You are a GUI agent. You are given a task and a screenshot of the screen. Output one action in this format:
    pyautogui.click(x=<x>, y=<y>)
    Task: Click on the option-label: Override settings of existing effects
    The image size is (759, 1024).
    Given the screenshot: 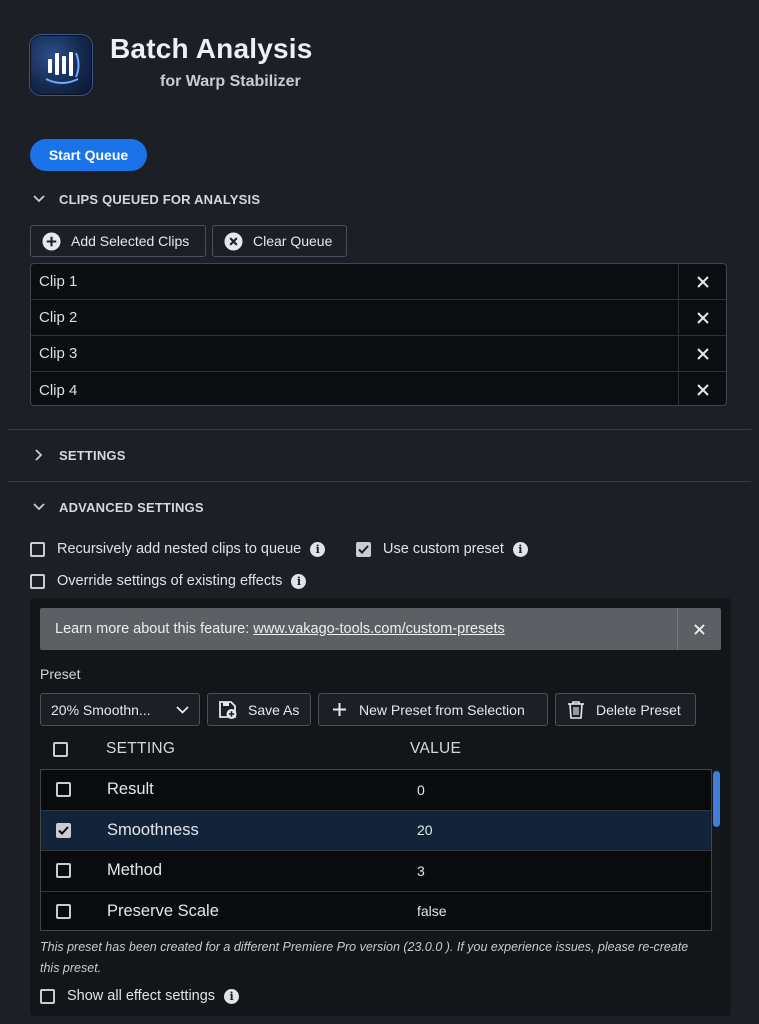 What is the action you would take?
    pyautogui.click(x=170, y=581)
    